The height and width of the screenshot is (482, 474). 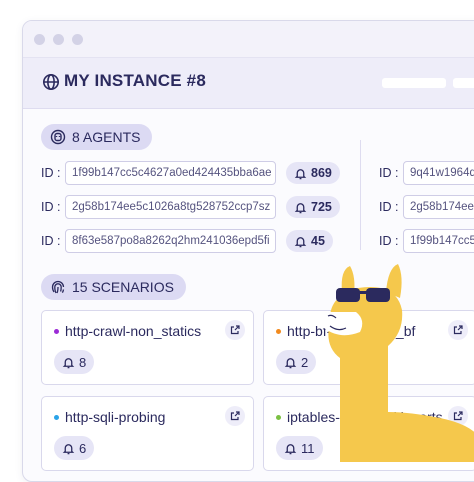 What do you see at coordinates (147, 433) in the screenshot?
I see `scenario-card: http-sqli-probing 6` at bounding box center [147, 433].